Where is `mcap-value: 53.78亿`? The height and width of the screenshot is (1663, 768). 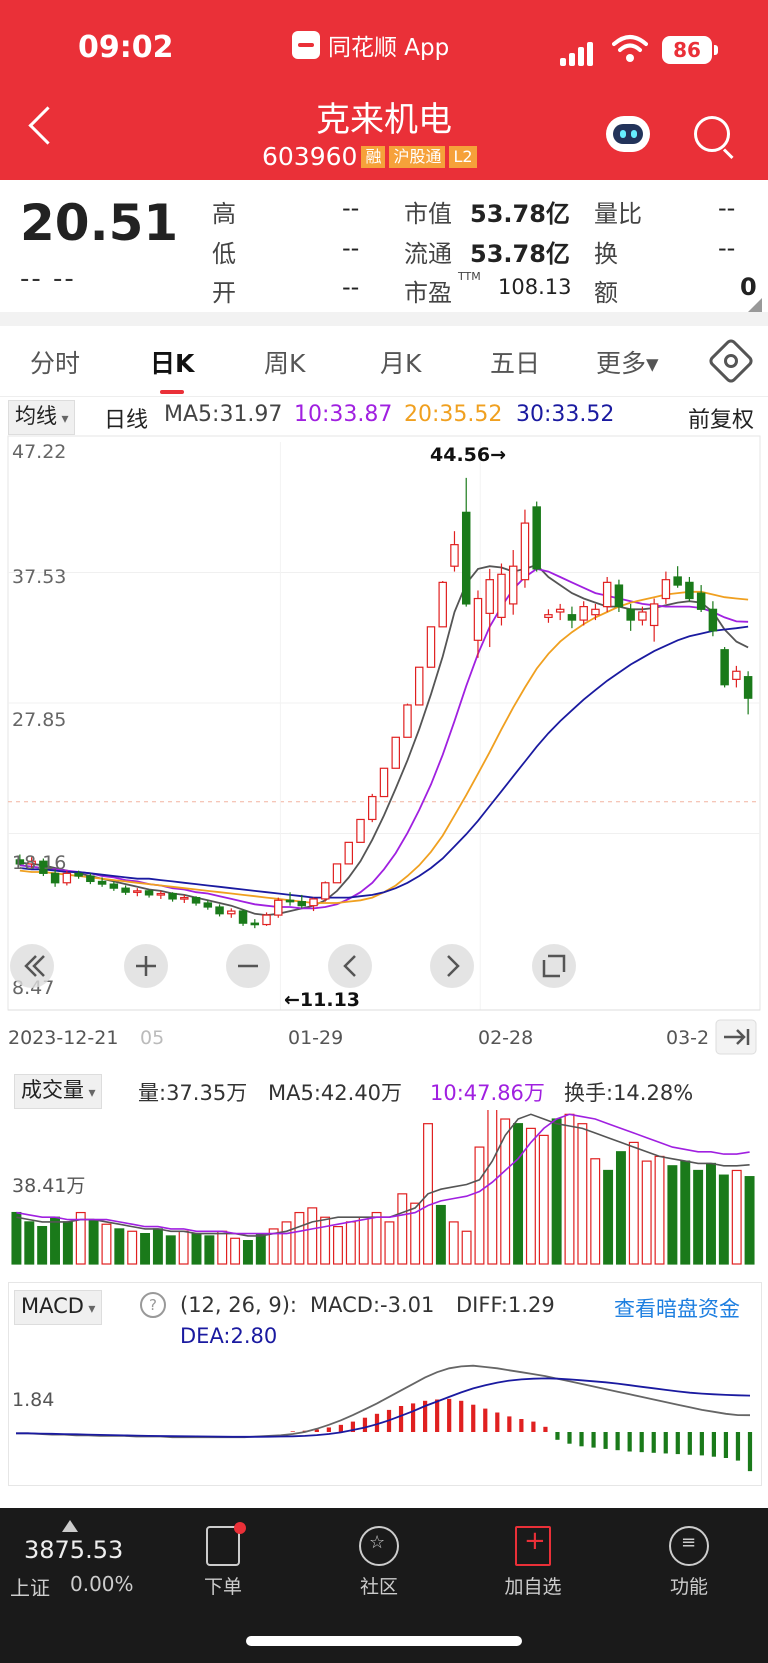
mcap-value: 53.78亿 is located at coordinates (520, 214).